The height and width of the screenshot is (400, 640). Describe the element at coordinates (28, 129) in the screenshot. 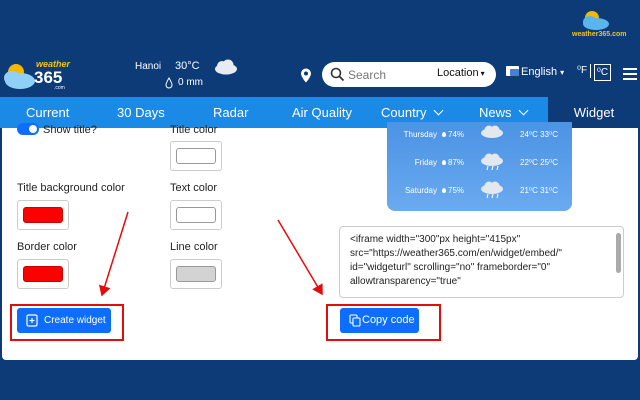

I see `show-title-toggle` at that location.